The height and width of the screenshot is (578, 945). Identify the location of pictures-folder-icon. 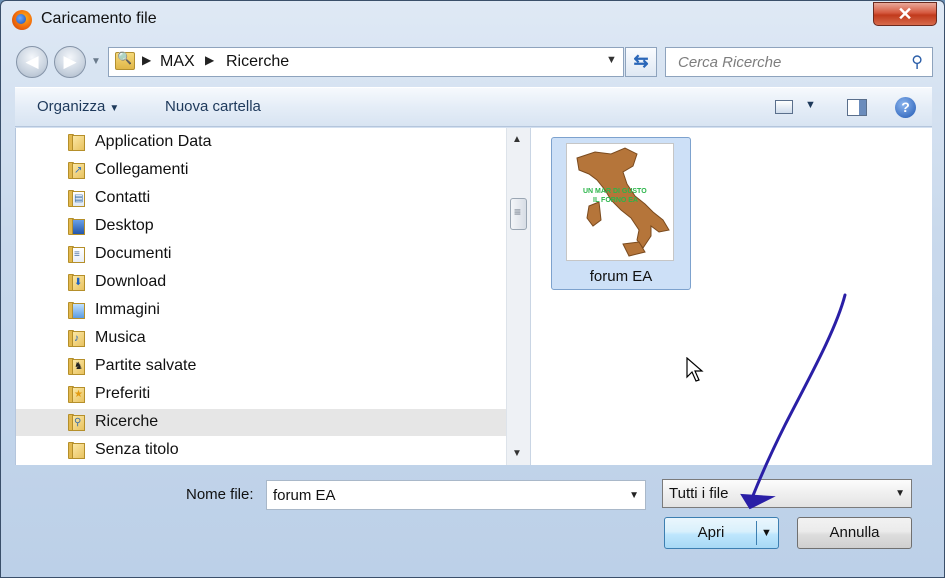
(77, 310).